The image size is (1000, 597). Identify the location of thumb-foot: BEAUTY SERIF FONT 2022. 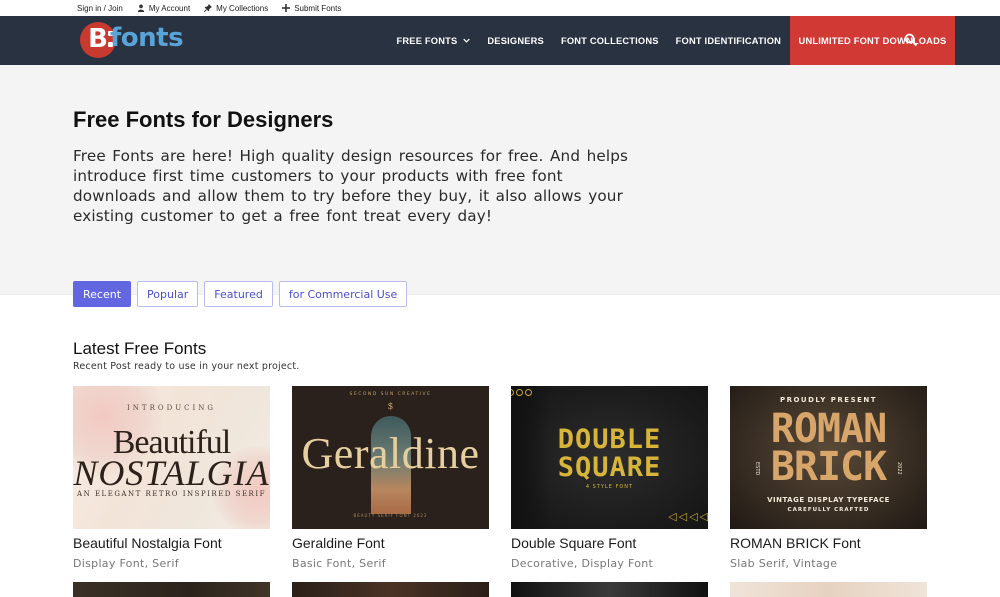
(390, 515).